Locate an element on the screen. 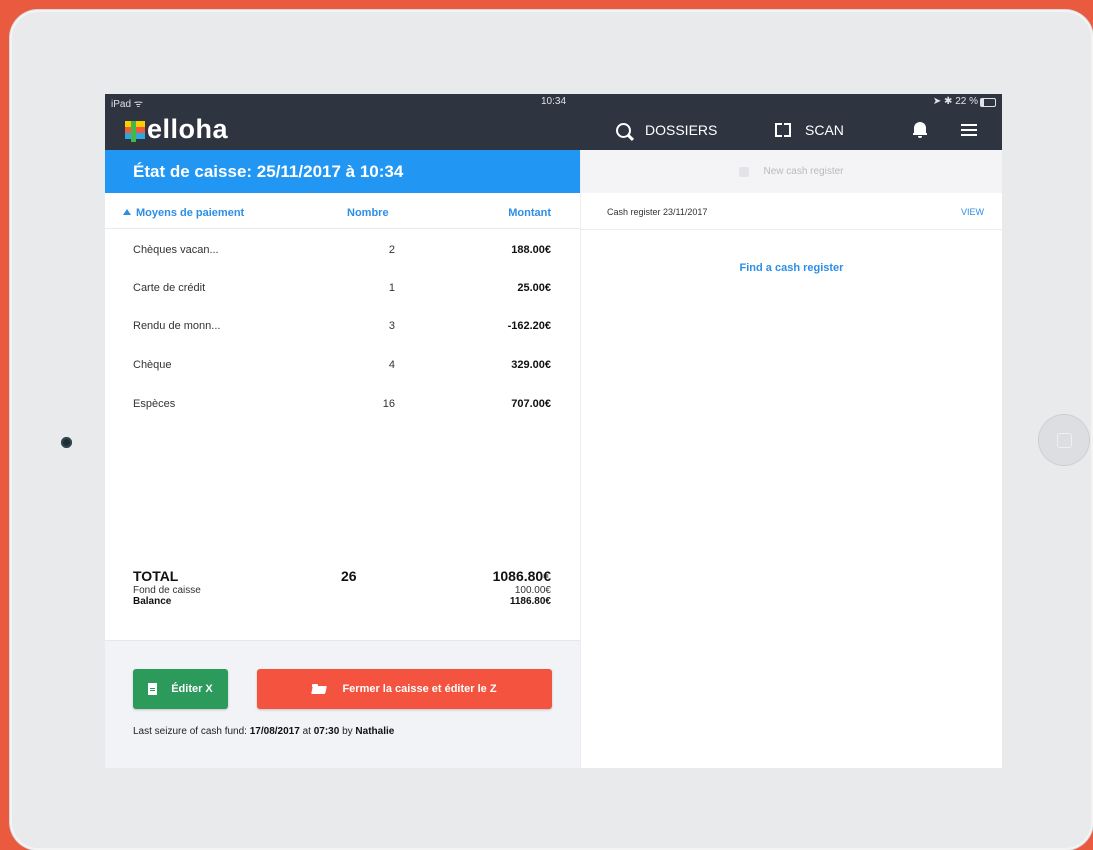 This screenshot has height=850, width=1093. cash-state-header: État de caisse: 25/11/2017 à 10:34 is located at coordinates (342, 171).